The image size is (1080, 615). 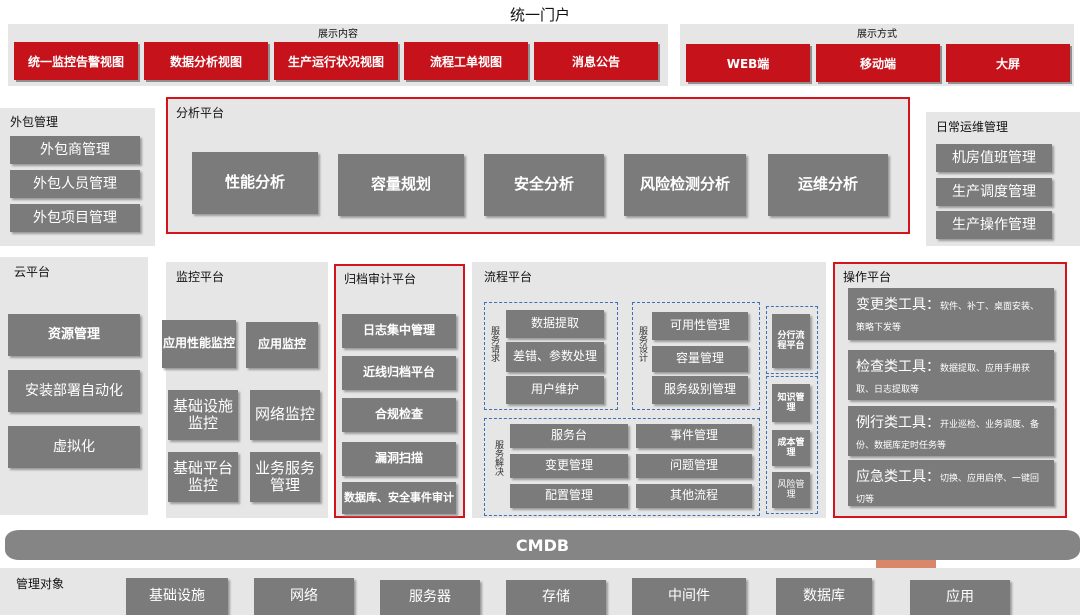 I want to click on process-availability: 可用性管理, so click(x=700, y=326).